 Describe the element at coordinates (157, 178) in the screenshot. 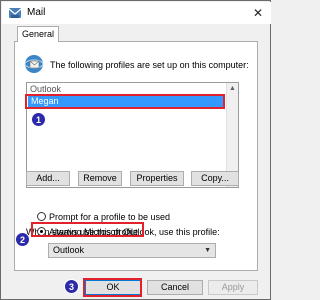

I see `properties-button: Properties` at that location.